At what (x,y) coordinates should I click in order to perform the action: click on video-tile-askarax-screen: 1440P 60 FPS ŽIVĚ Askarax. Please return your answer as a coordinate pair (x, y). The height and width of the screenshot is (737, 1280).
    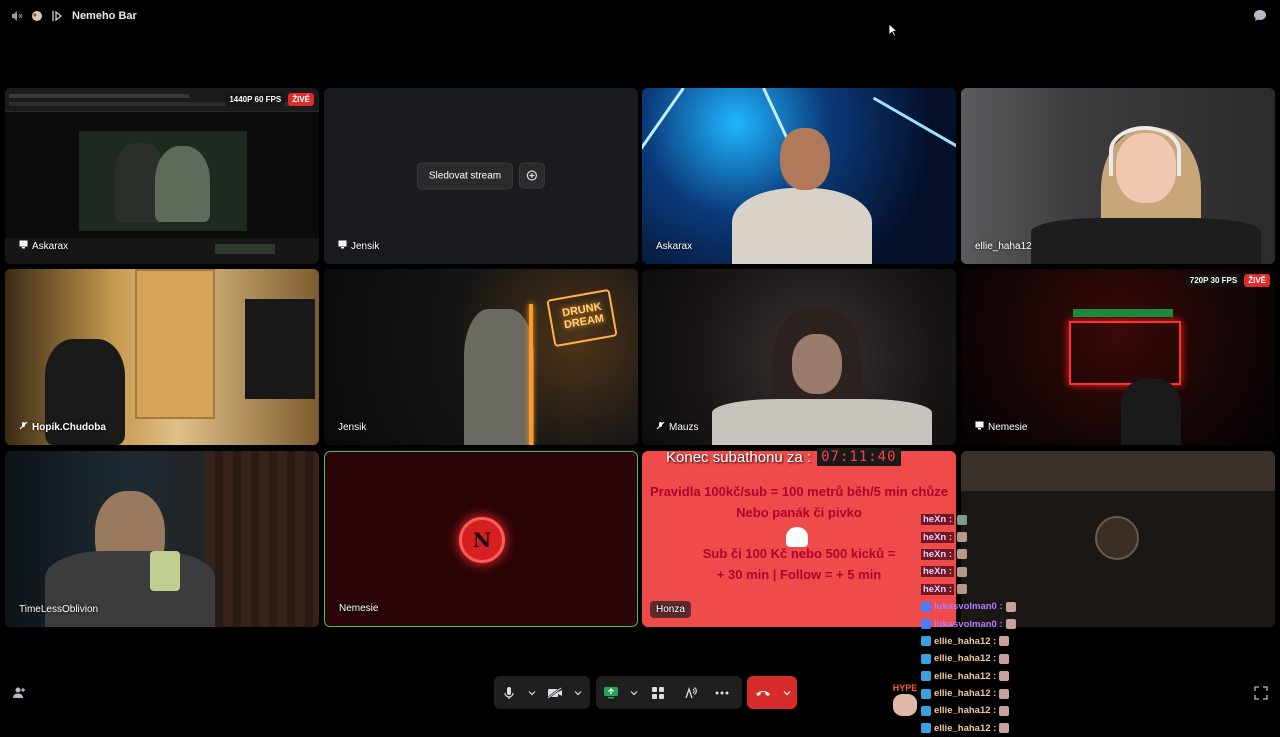
    Looking at the image, I should click on (162, 176).